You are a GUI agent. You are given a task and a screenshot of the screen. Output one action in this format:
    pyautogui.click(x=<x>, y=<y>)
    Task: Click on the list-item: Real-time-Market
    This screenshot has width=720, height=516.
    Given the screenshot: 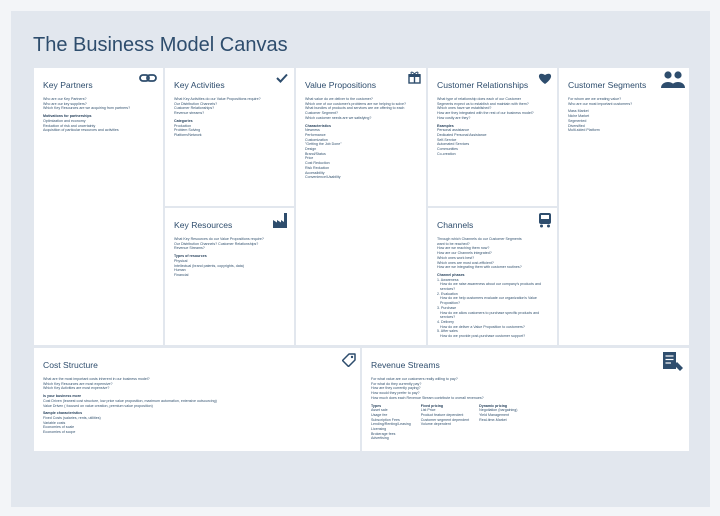 What is the action you would take?
    pyautogui.click(x=493, y=419)
    